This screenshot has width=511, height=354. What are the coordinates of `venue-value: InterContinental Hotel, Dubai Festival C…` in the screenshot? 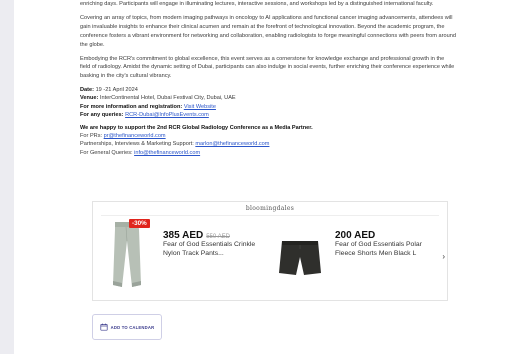 It's located at (167, 98).